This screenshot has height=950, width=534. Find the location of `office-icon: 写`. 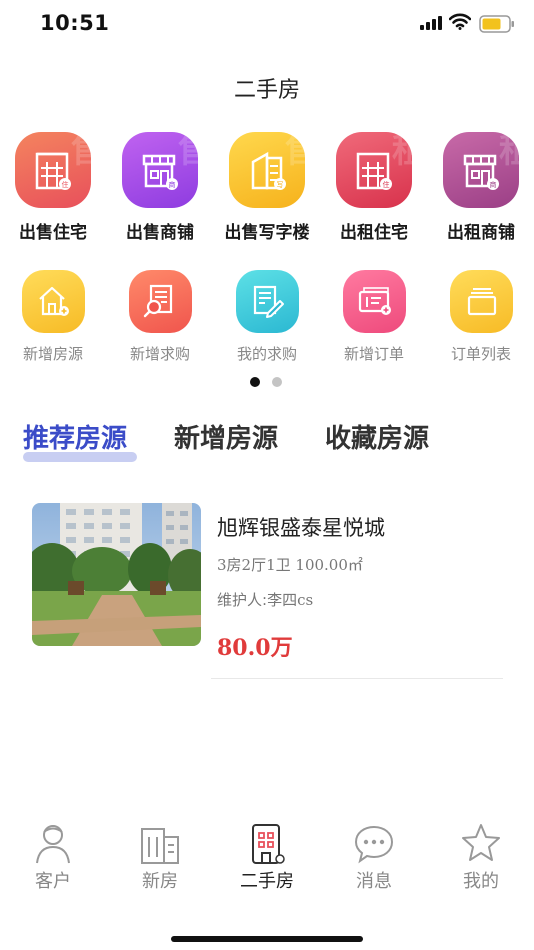

office-icon: 写 is located at coordinates (268, 170).